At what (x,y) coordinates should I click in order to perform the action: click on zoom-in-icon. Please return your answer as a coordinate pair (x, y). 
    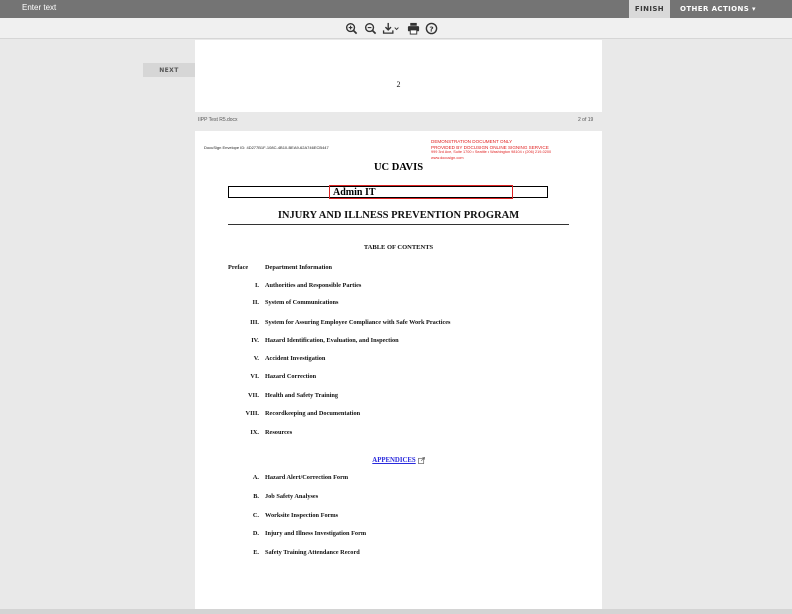
    Looking at the image, I should click on (351, 28).